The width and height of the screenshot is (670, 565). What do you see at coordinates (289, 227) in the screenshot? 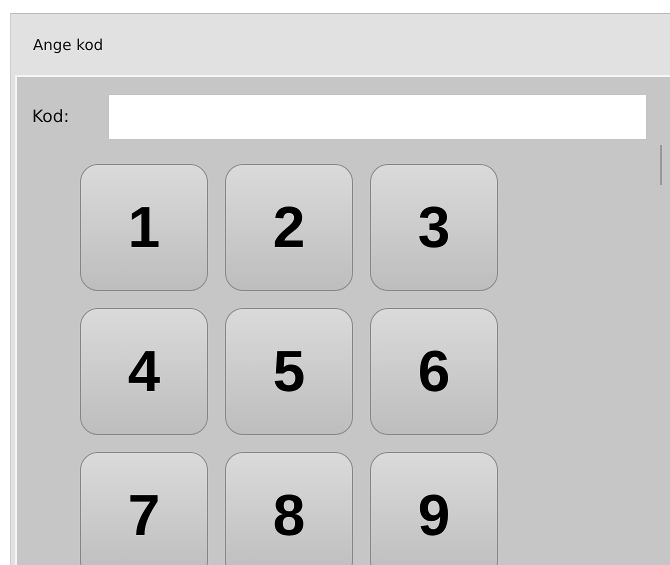
I see `digit-key: 2` at bounding box center [289, 227].